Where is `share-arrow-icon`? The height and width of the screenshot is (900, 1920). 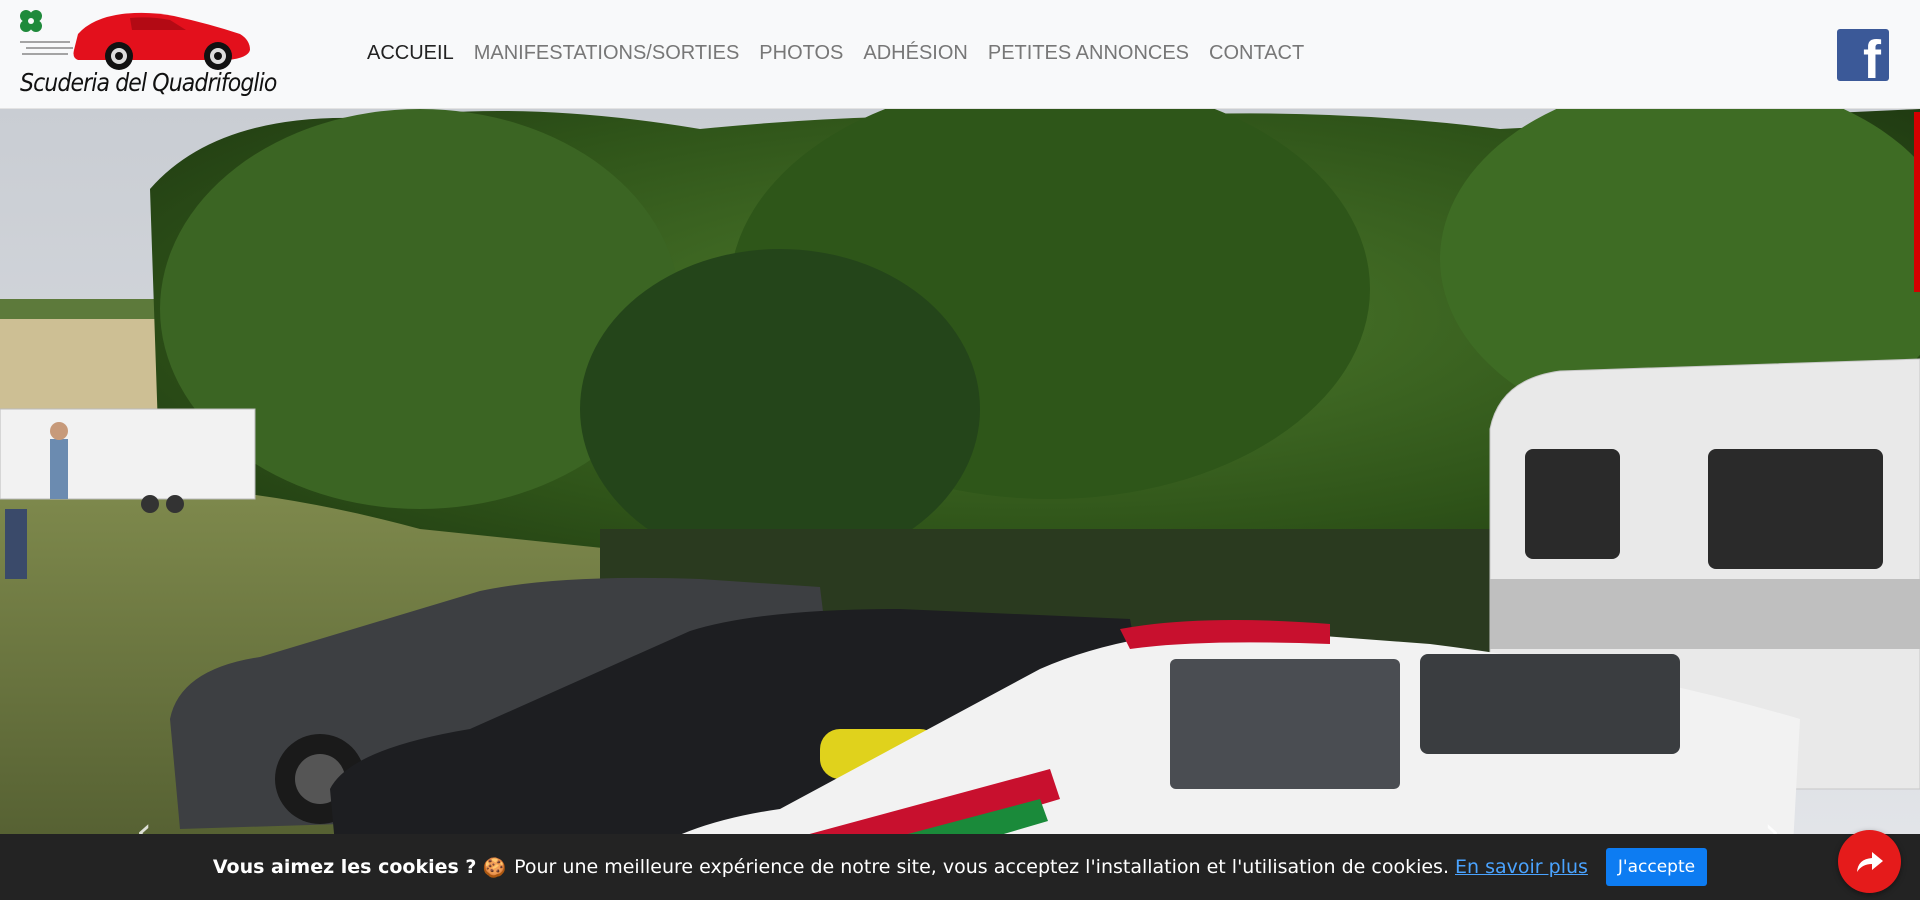
share-arrow-icon is located at coordinates (1869, 861).